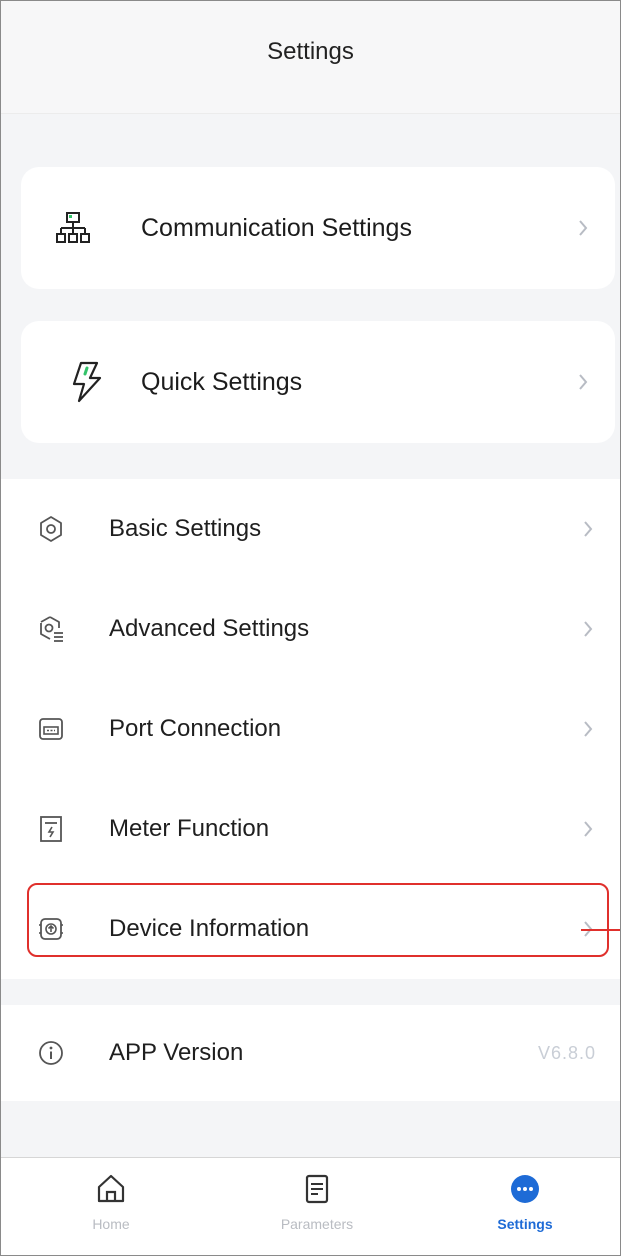  Describe the element at coordinates (111, 1206) in the screenshot. I see `tab-home: Home` at that location.